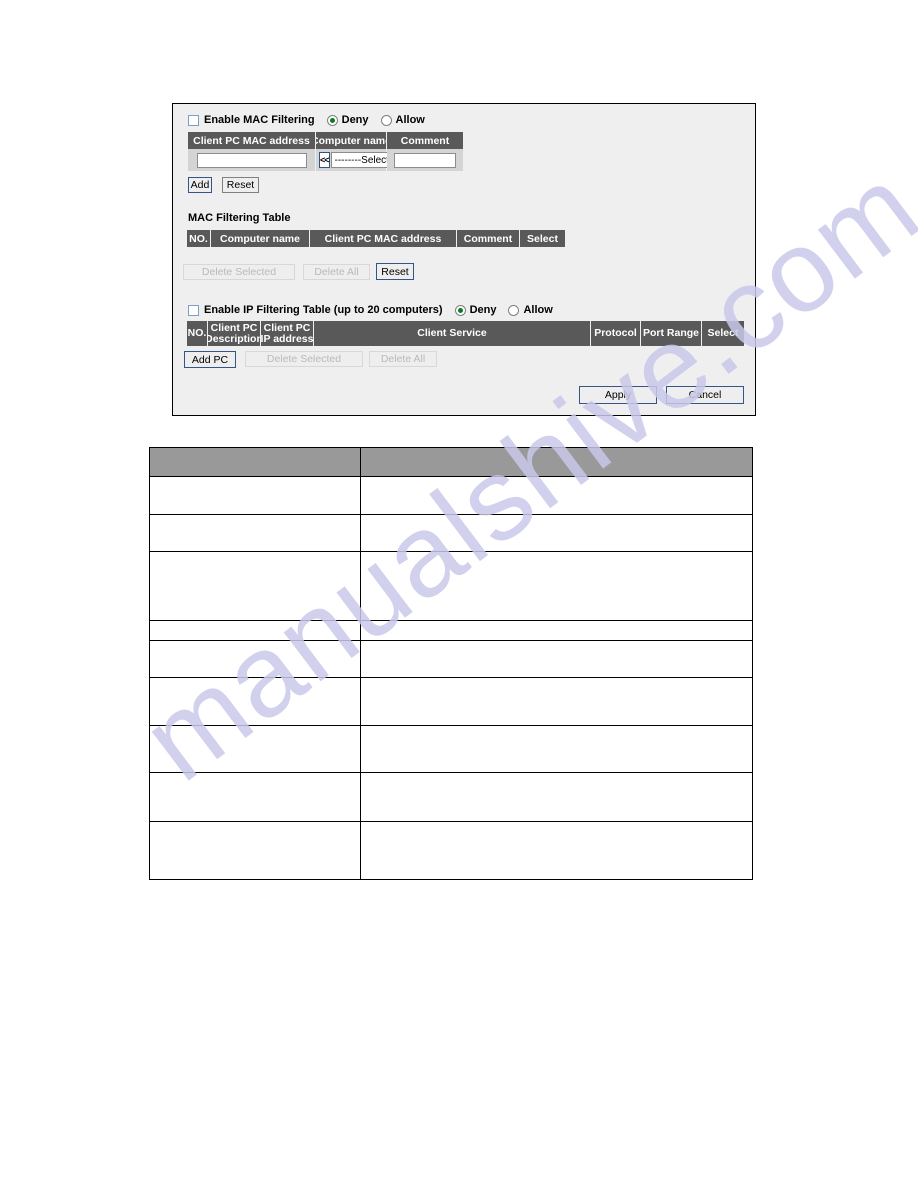 This screenshot has width=918, height=1188. I want to click on mac-filtering-table-title: MAC Filtering Table, so click(239, 218).